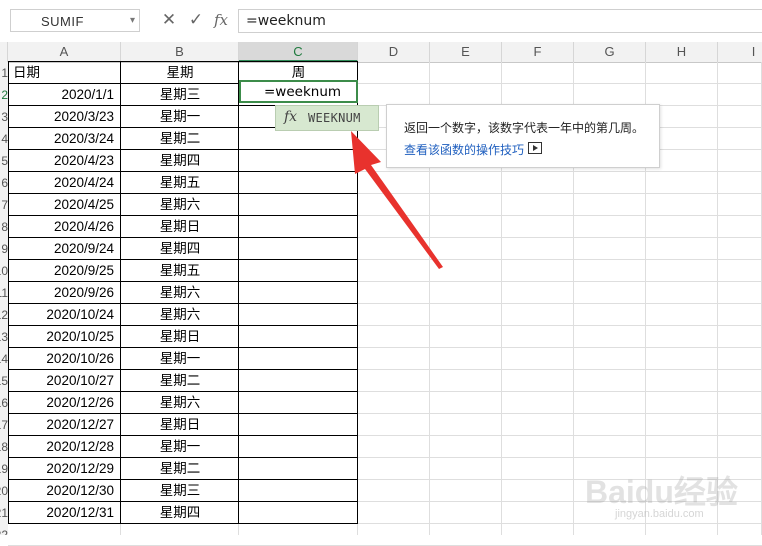  Describe the element at coordinates (661, 492) in the screenshot. I see `baidu-watermark-logo: Baidu经验` at that location.